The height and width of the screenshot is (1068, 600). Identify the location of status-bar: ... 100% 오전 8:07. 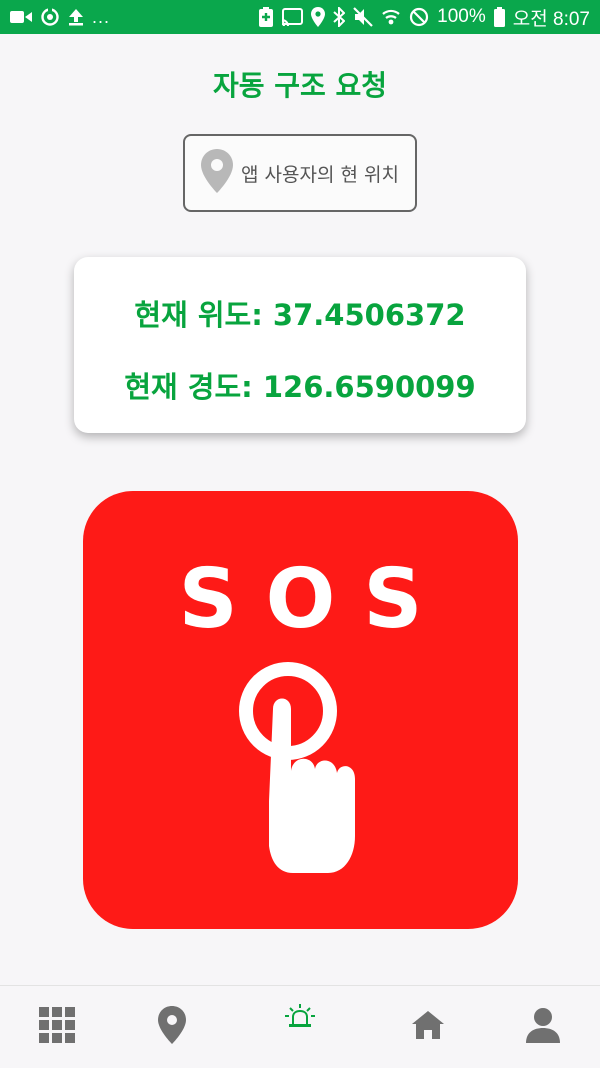
(300, 17).